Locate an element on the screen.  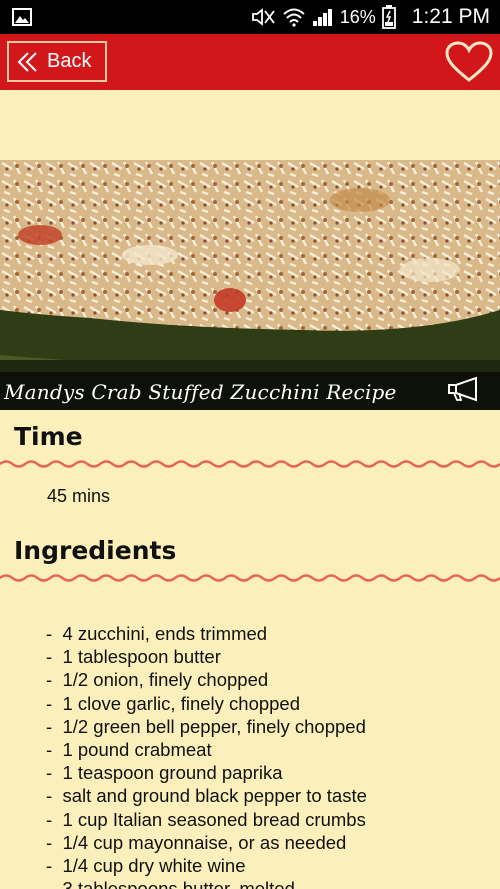
back-button: Back is located at coordinates (57, 61).